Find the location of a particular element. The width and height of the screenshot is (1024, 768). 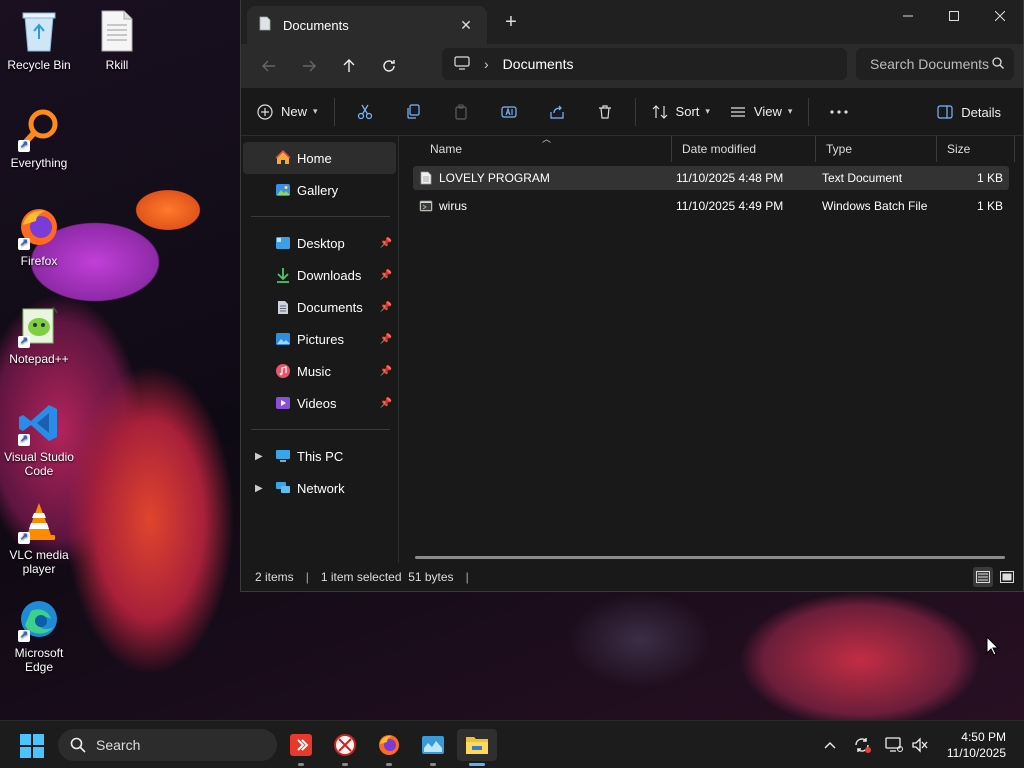

folder-icon is located at coordinates (477, 745).